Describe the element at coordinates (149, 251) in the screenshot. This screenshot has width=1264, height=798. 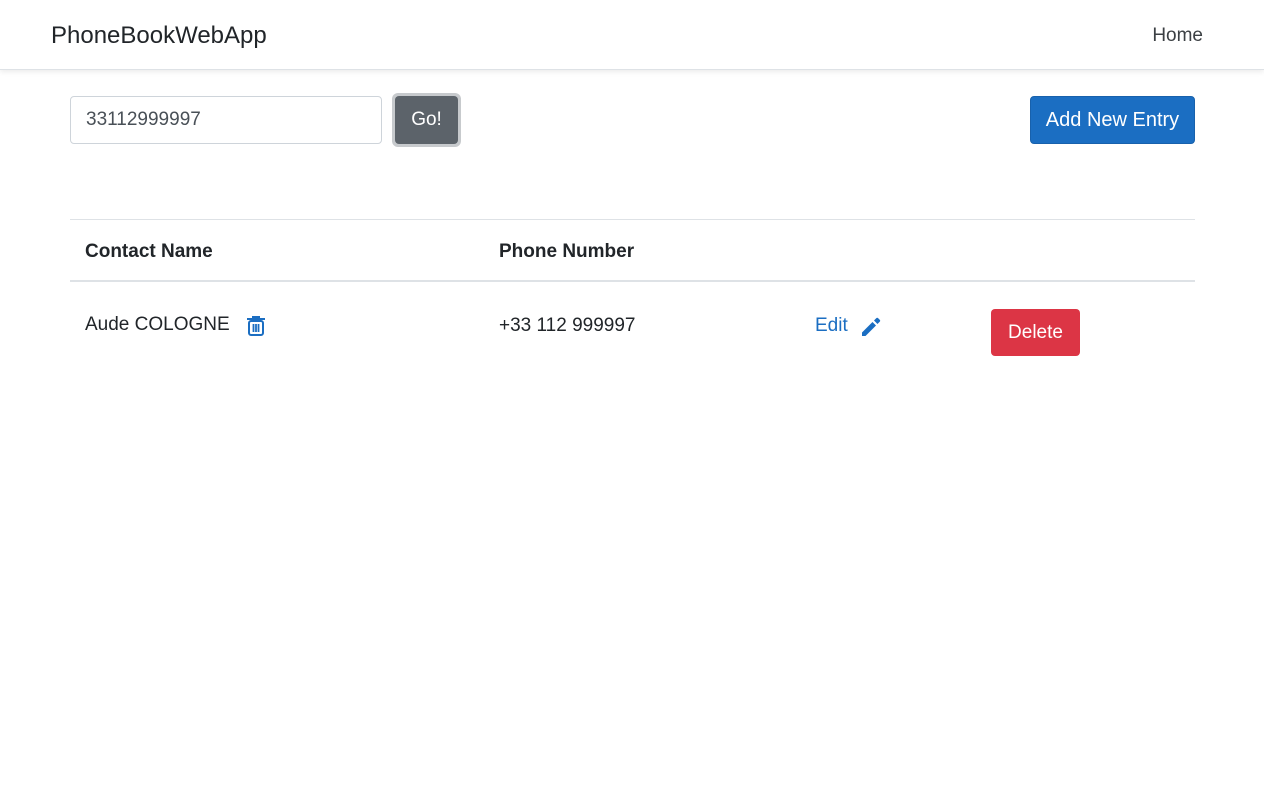
I see `header-contact-name: Contact Name` at that location.